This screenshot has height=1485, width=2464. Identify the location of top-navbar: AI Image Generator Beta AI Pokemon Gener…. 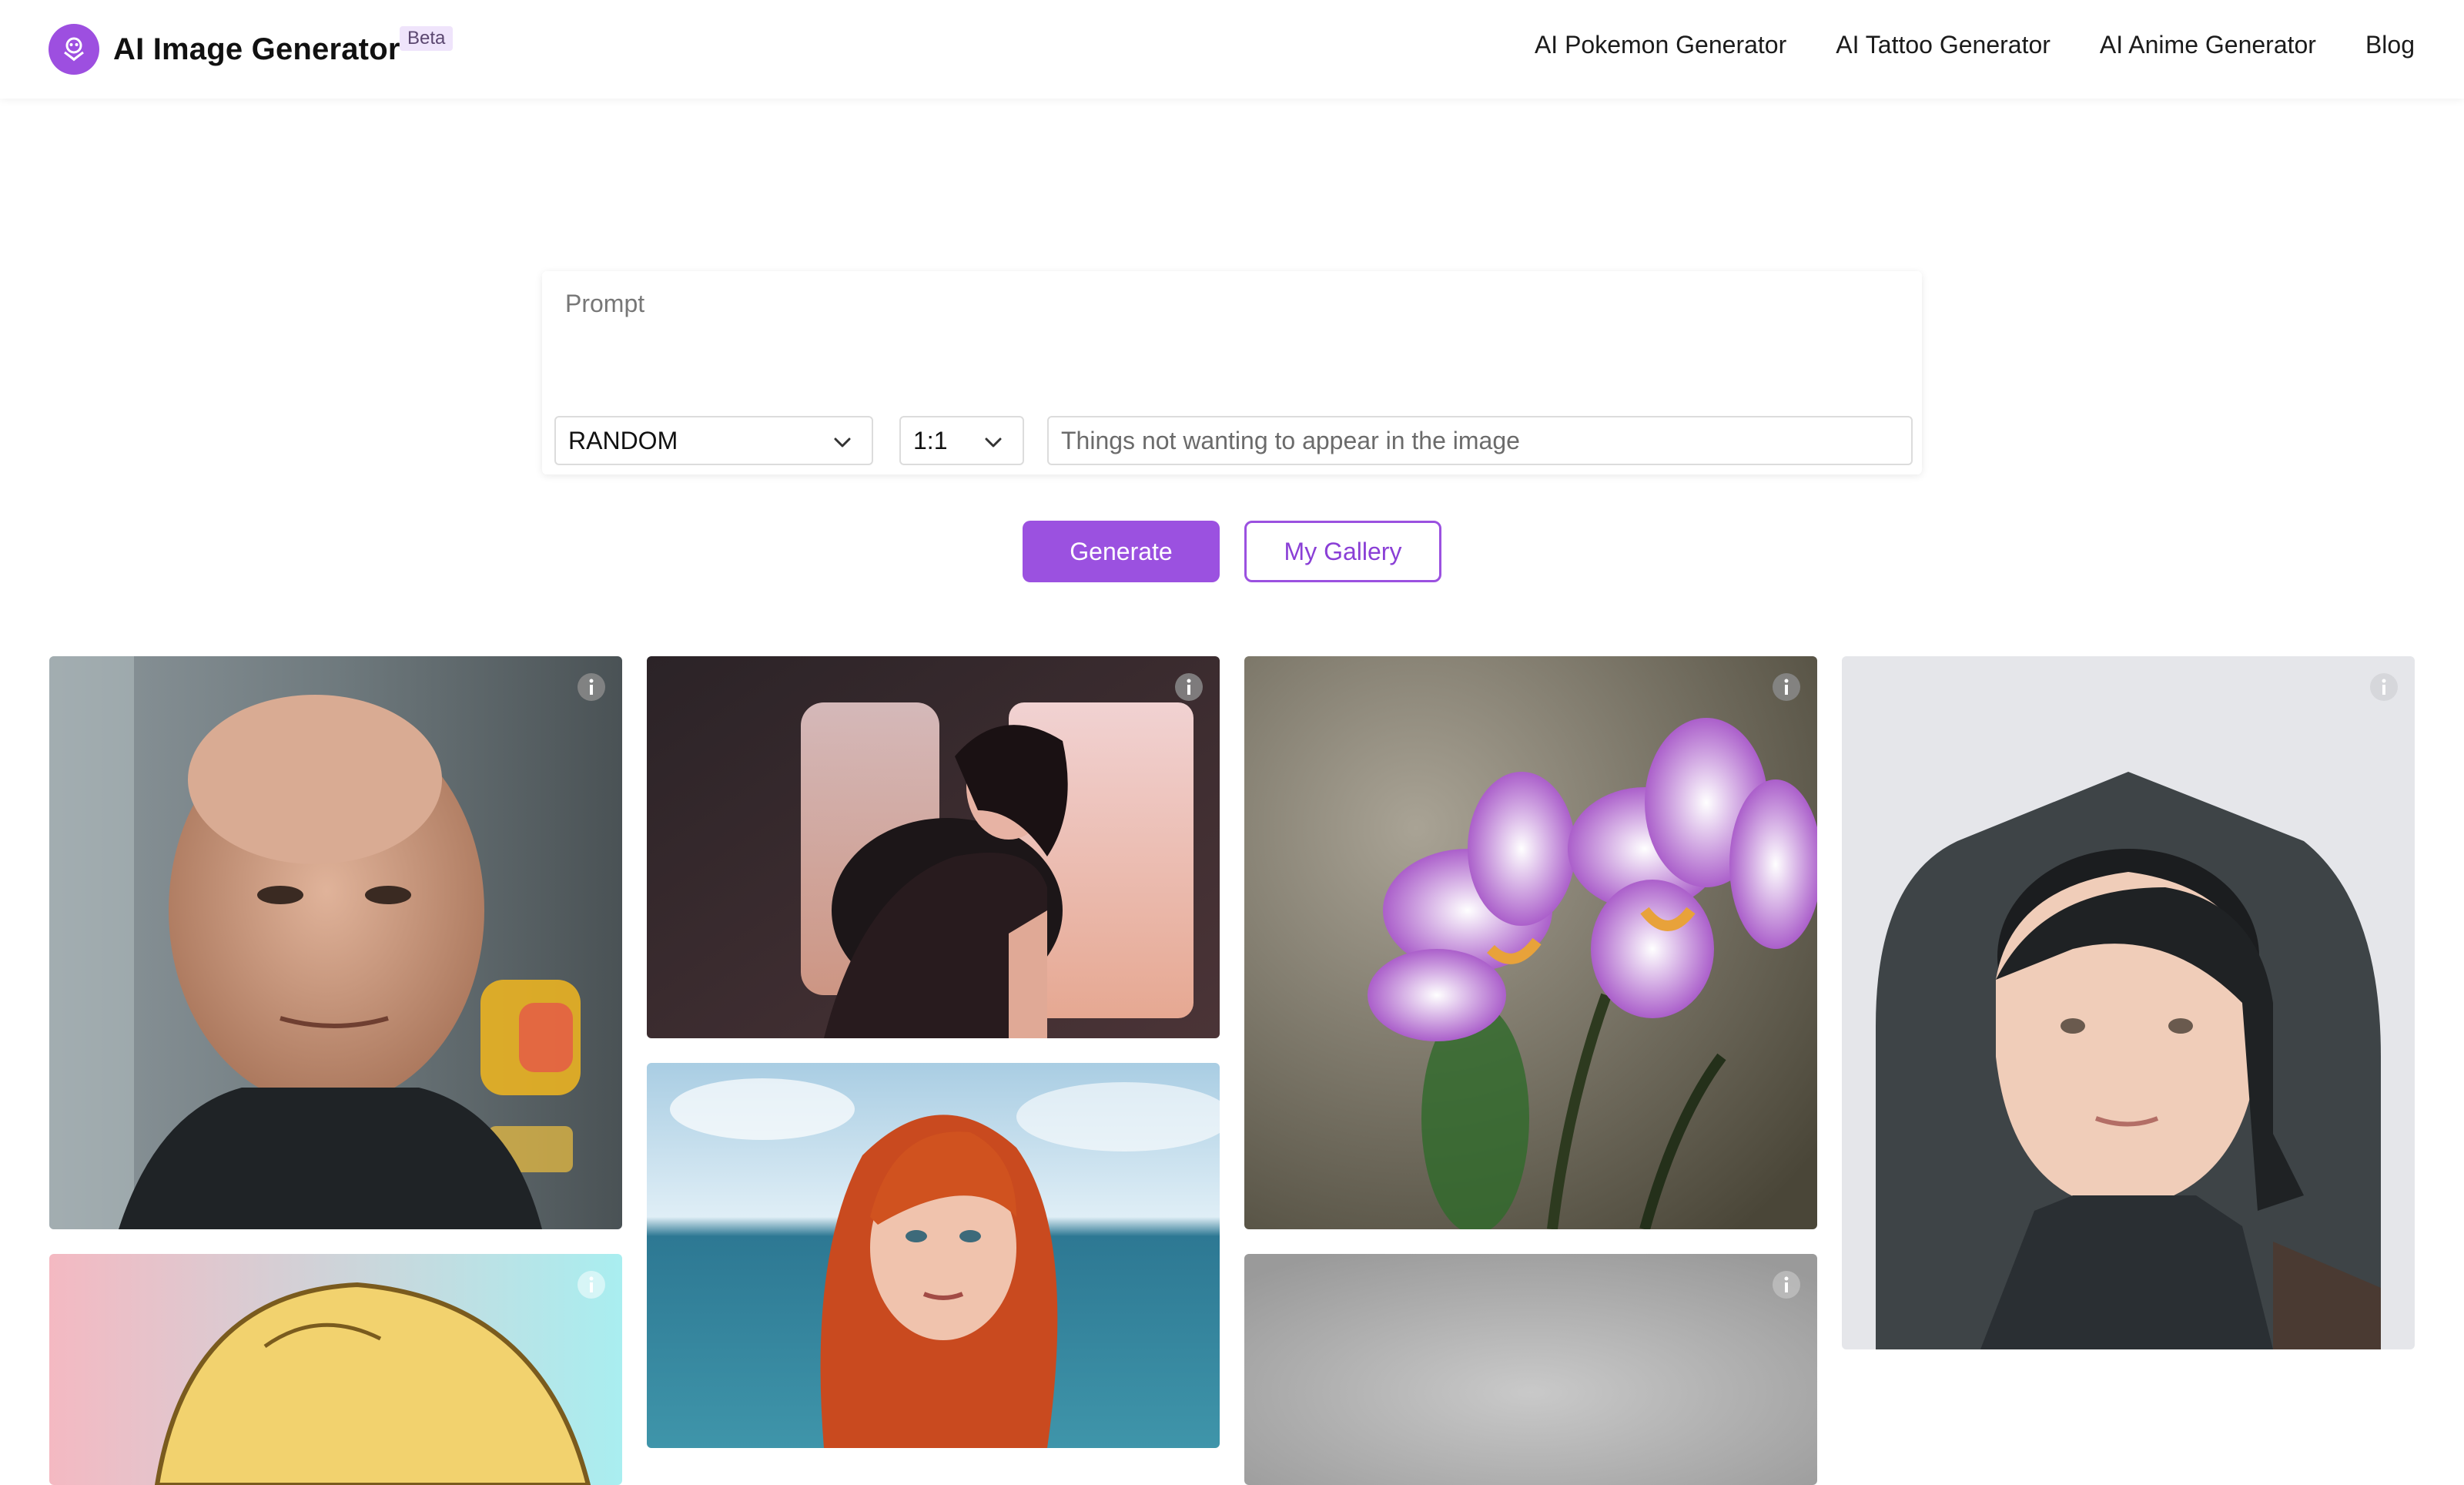
(1232, 49).